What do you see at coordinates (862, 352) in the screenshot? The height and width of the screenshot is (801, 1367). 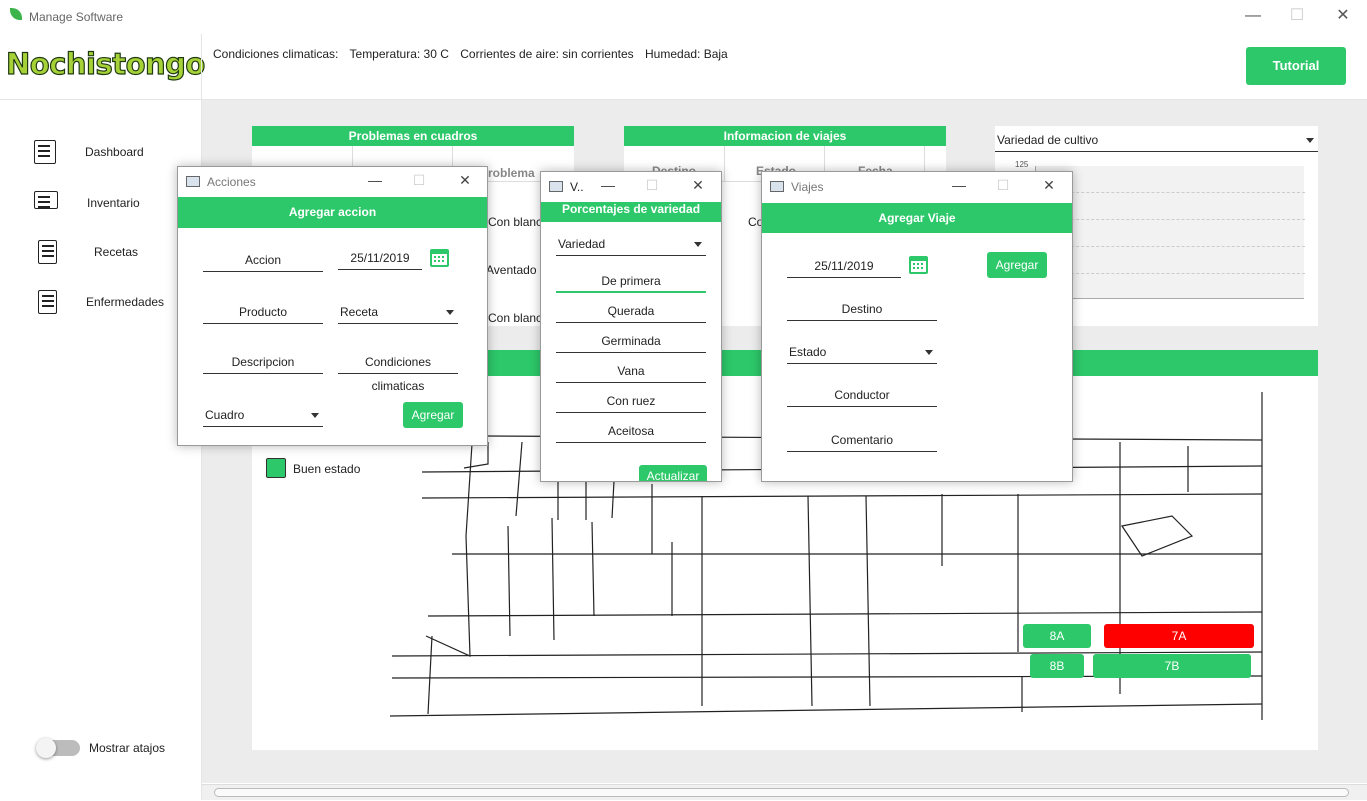 I see `estado-select: Estado` at bounding box center [862, 352].